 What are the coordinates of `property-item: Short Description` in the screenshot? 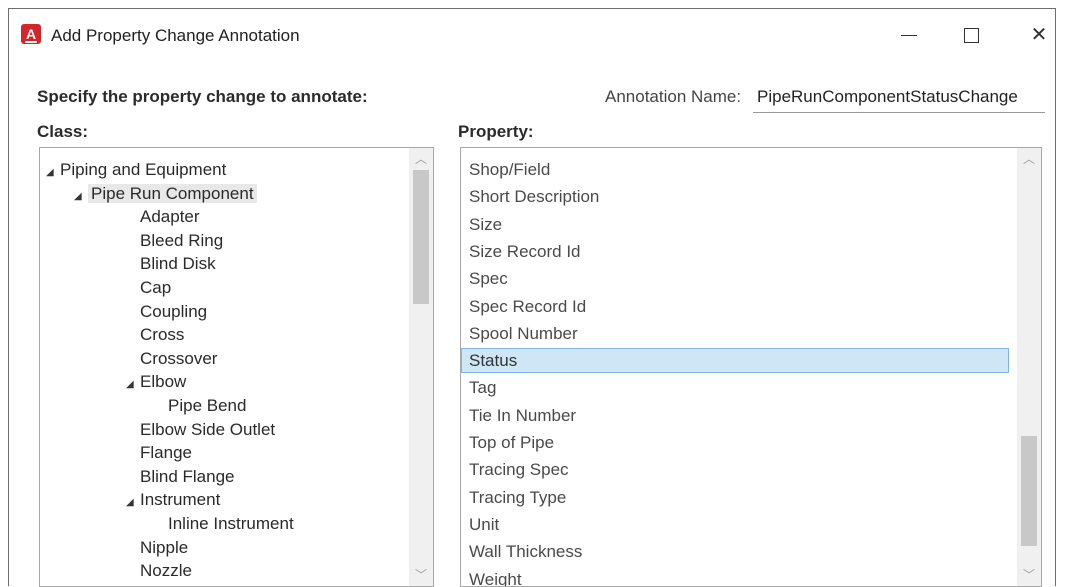 It's located at (534, 196).